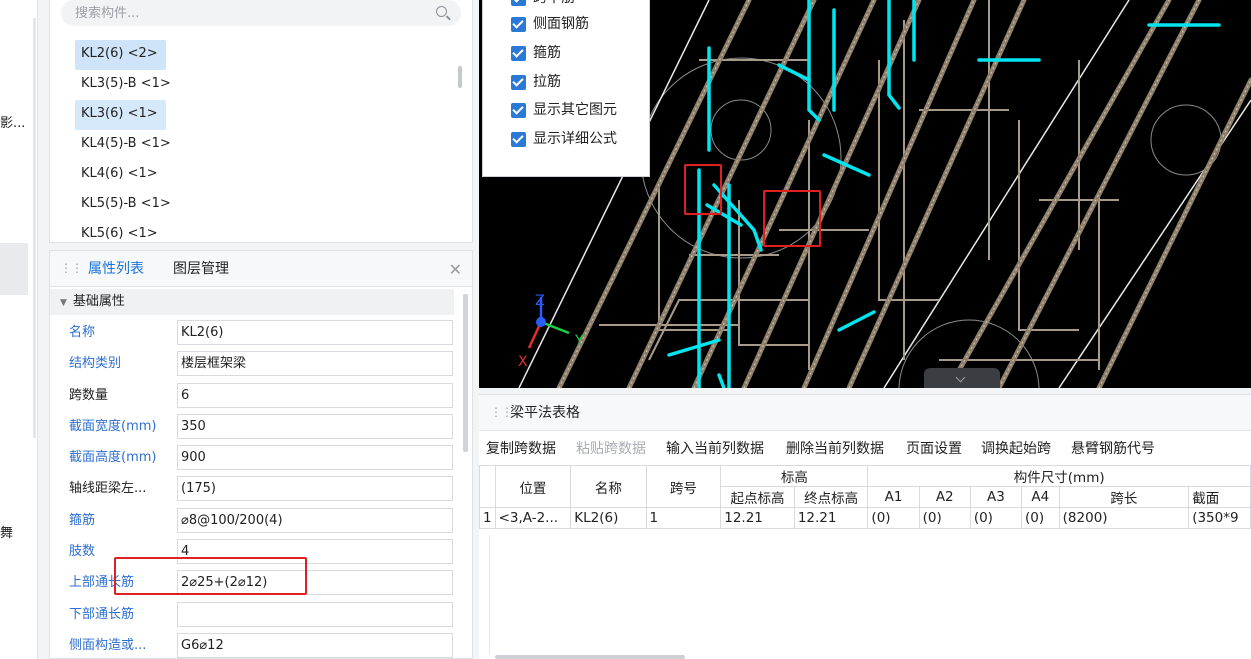 This screenshot has width=1251, height=659. What do you see at coordinates (521, 449) in the screenshot?
I see `copy-span-data-button: 复制跨数据` at bounding box center [521, 449].